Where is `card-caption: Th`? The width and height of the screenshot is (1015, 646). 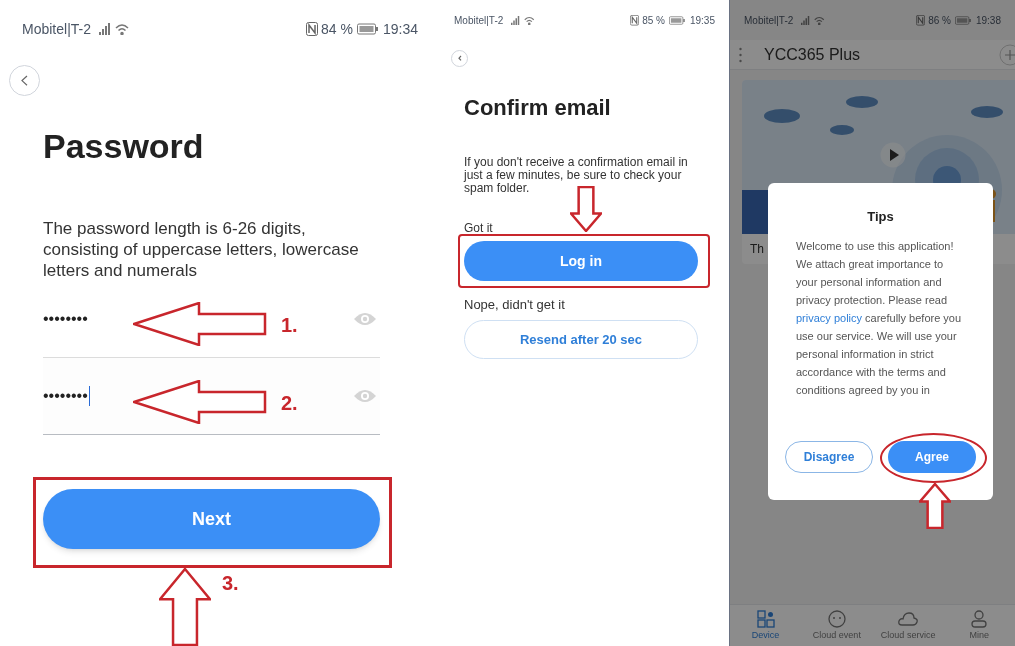
card-caption: Th is located at coordinates (757, 249).